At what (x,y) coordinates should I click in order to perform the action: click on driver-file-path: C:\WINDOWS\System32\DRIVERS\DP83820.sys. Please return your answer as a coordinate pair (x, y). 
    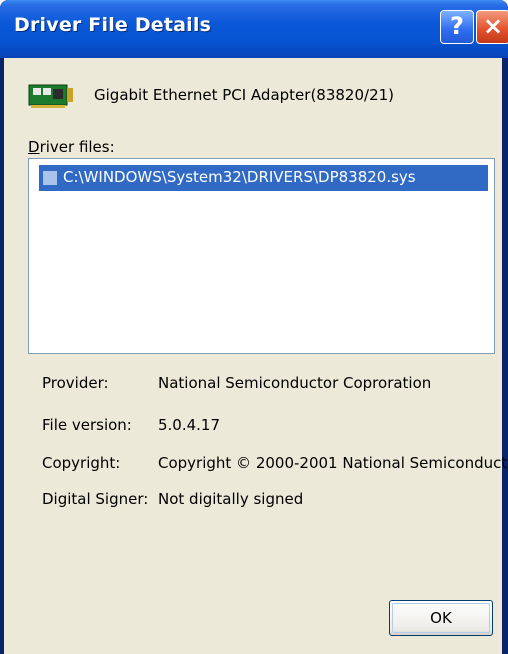
    Looking at the image, I should click on (239, 177).